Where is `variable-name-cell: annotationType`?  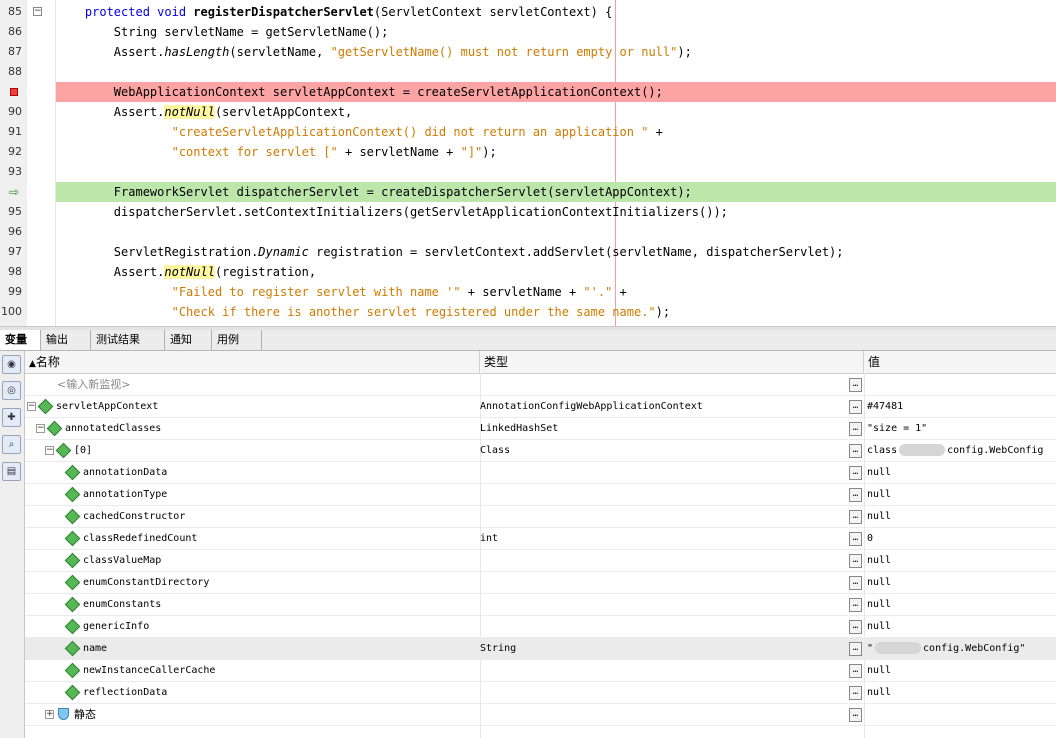
variable-name-cell: annotationType is located at coordinates (251, 495).